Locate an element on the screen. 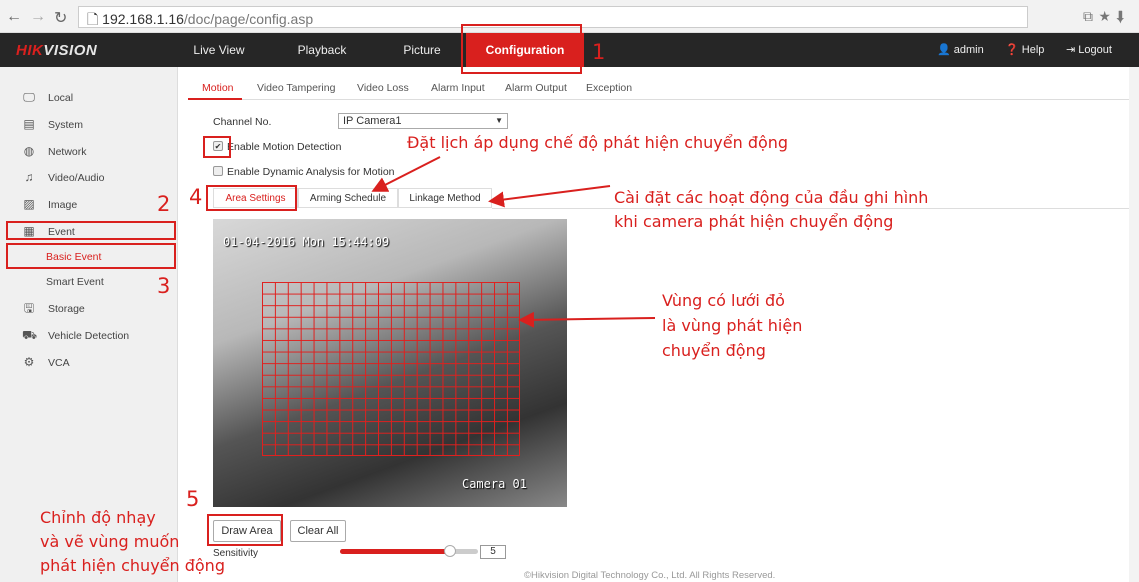 Image resolution: width=1139 pixels, height=582 pixels. arrow-to-arming-schedule is located at coordinates (406, 174).